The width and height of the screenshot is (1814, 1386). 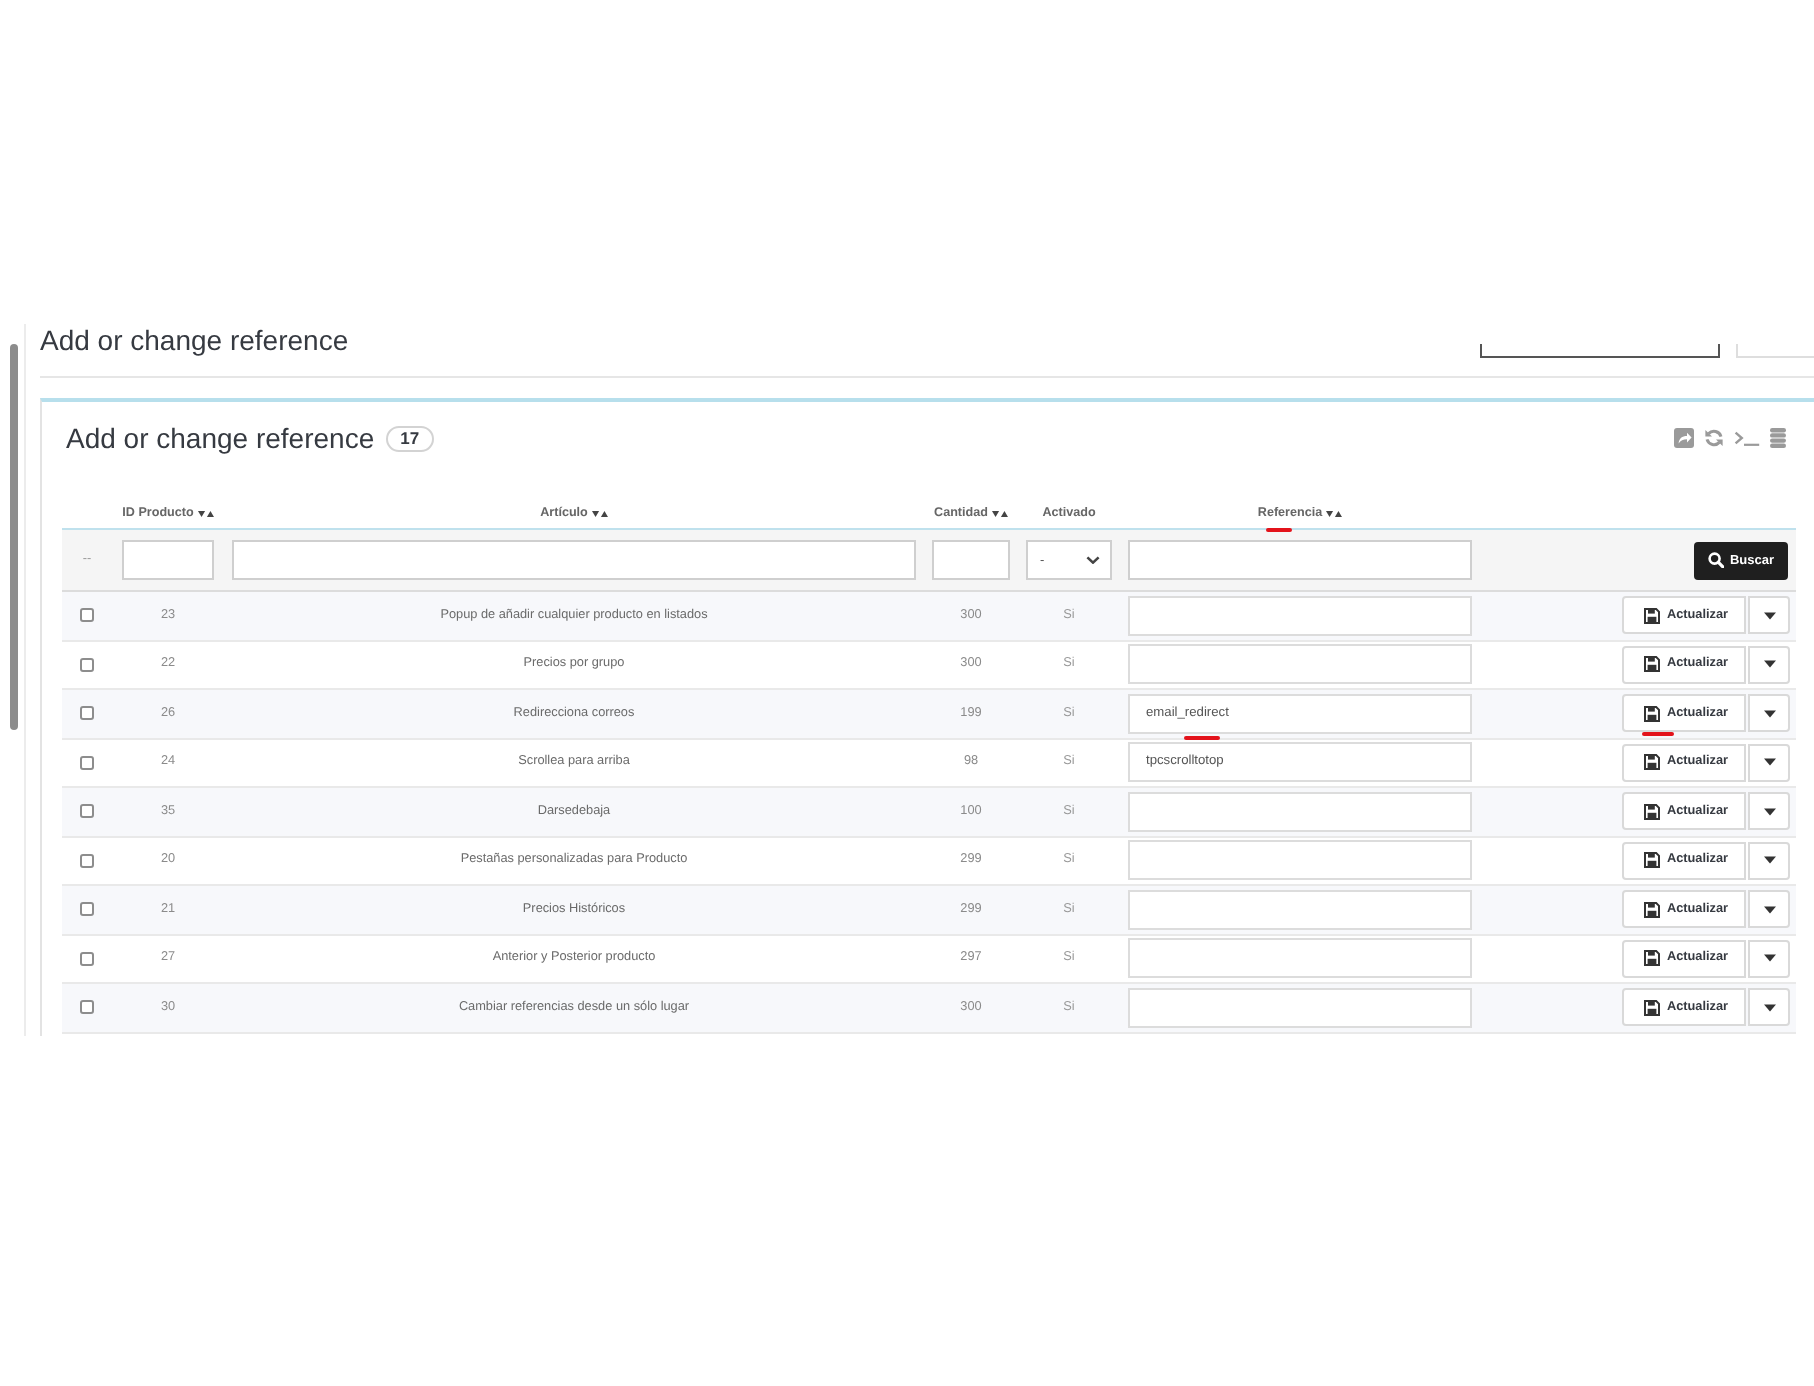 I want to click on search-icon, so click(x=1715, y=560).